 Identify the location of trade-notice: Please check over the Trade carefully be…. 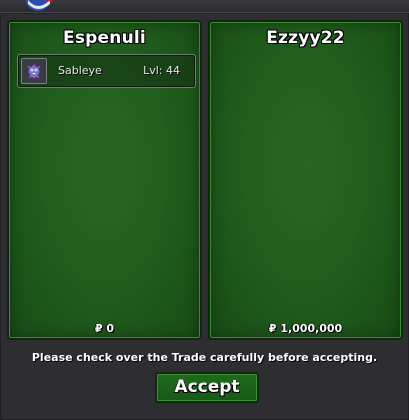
(204, 357).